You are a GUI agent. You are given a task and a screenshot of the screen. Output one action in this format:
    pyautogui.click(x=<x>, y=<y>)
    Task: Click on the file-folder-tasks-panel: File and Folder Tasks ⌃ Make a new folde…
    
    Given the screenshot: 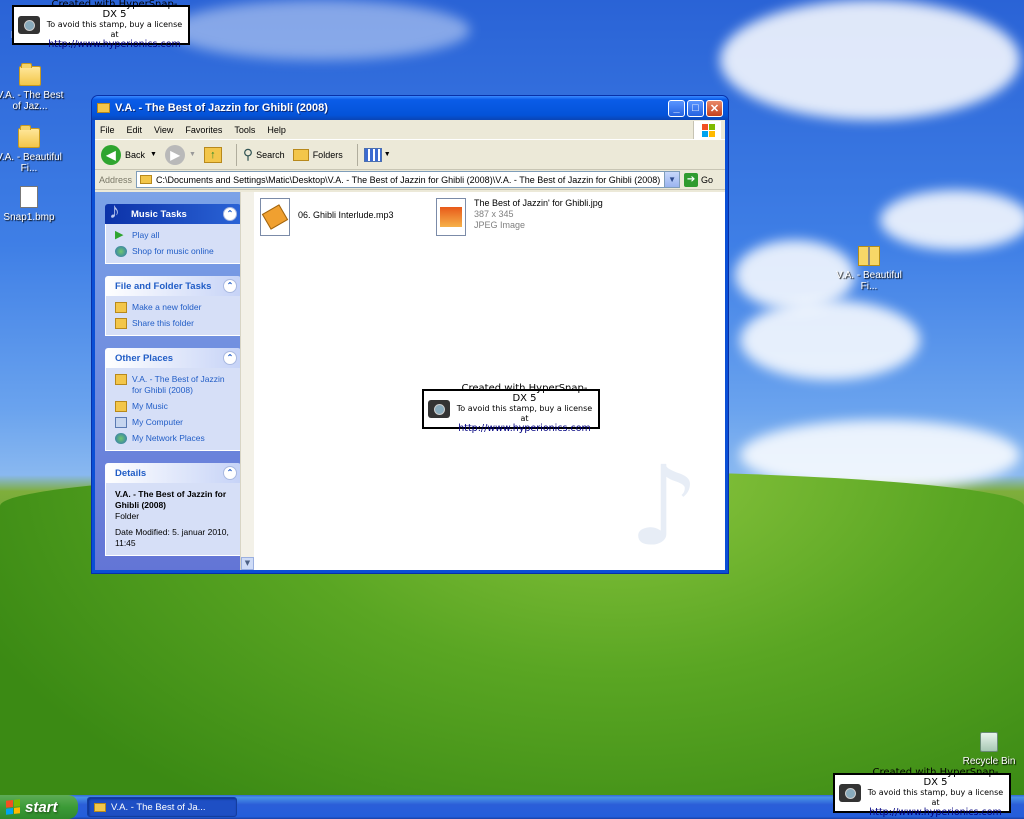 What is the action you would take?
    pyautogui.click(x=173, y=306)
    